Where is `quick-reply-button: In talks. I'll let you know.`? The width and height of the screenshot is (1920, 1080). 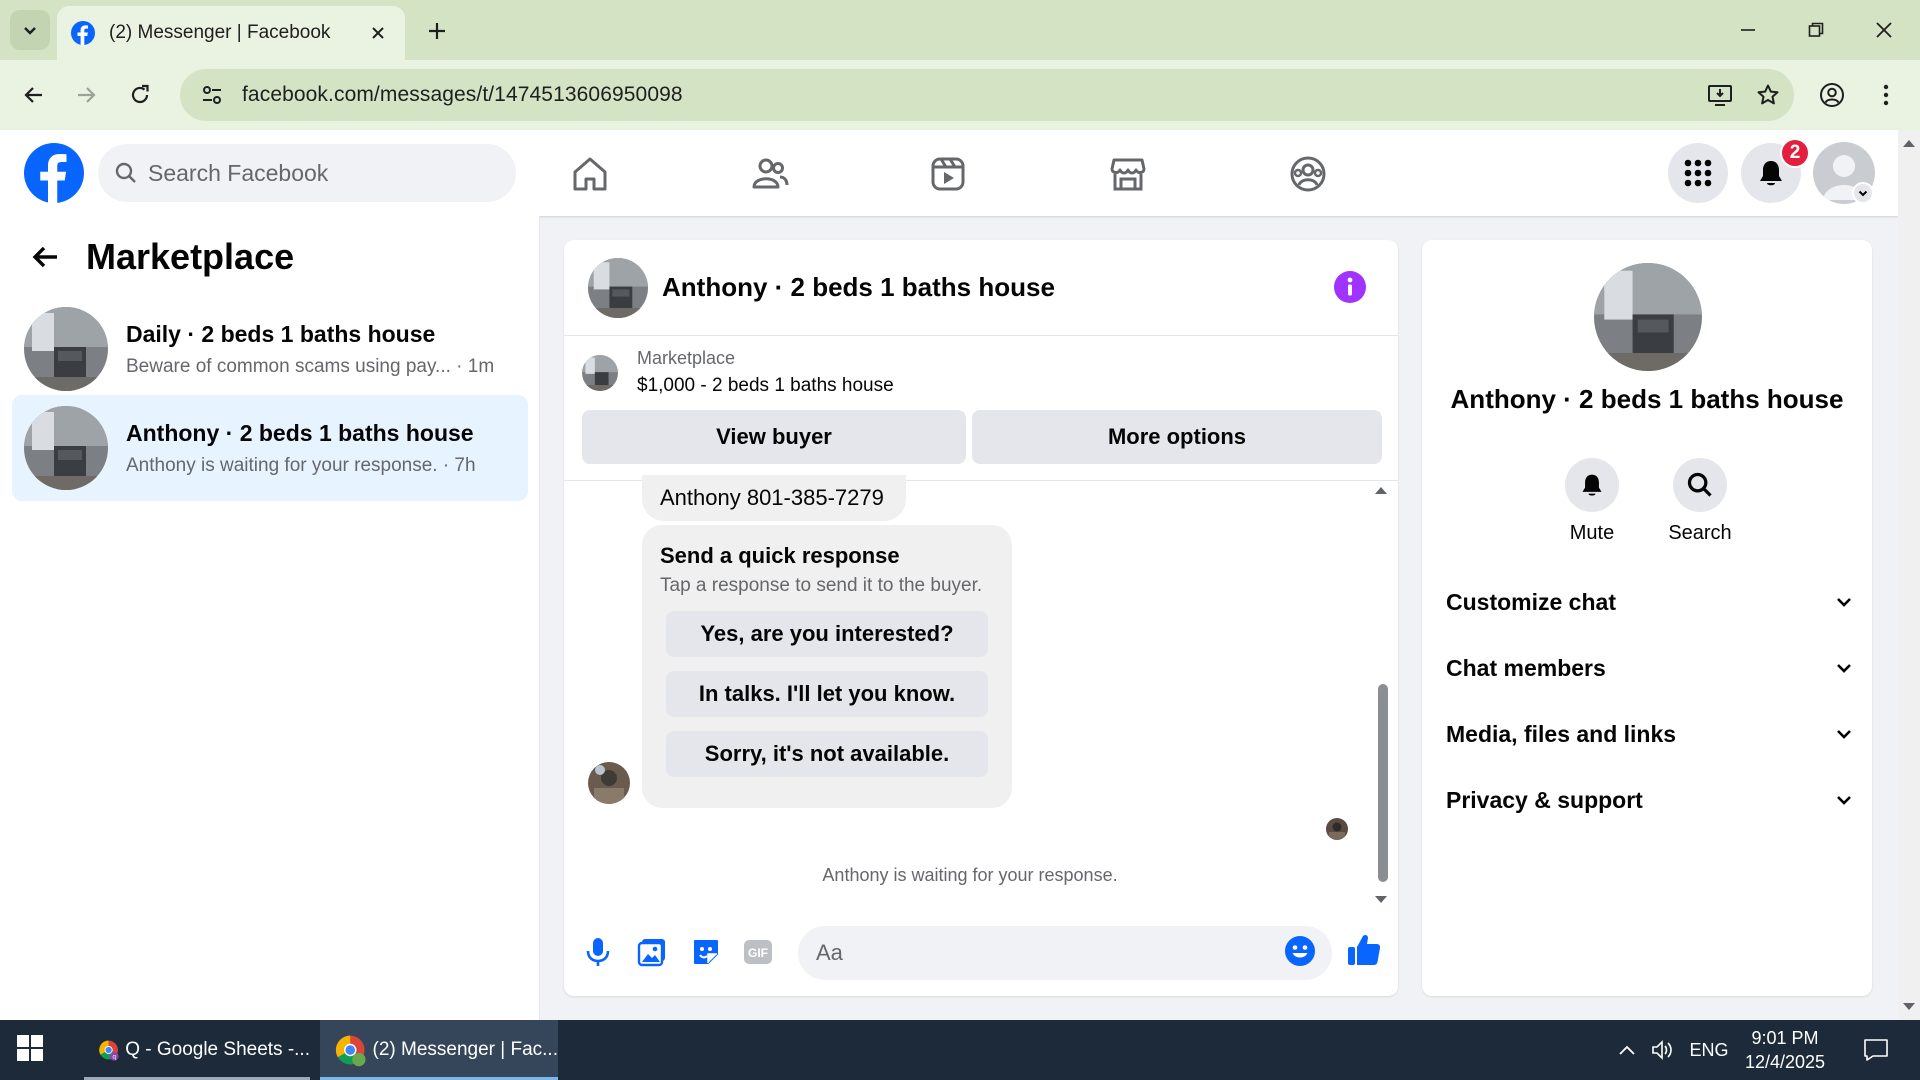 quick-reply-button: In talks. I'll let you know. is located at coordinates (827, 694).